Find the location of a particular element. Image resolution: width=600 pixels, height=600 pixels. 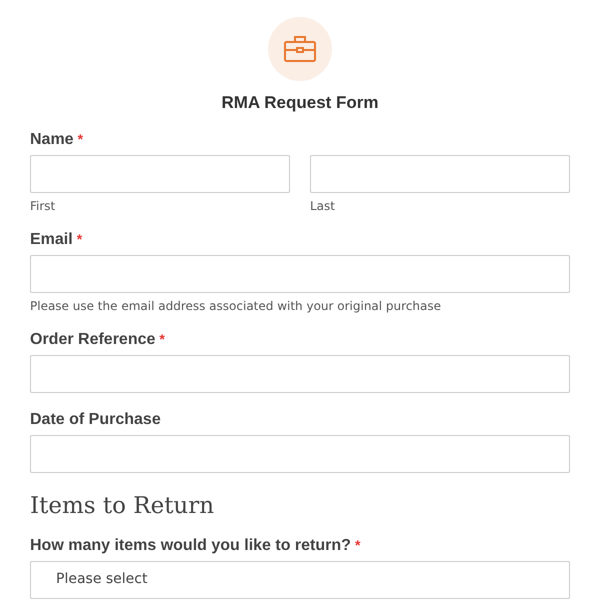

section-heading: Items to Return is located at coordinates (123, 506).